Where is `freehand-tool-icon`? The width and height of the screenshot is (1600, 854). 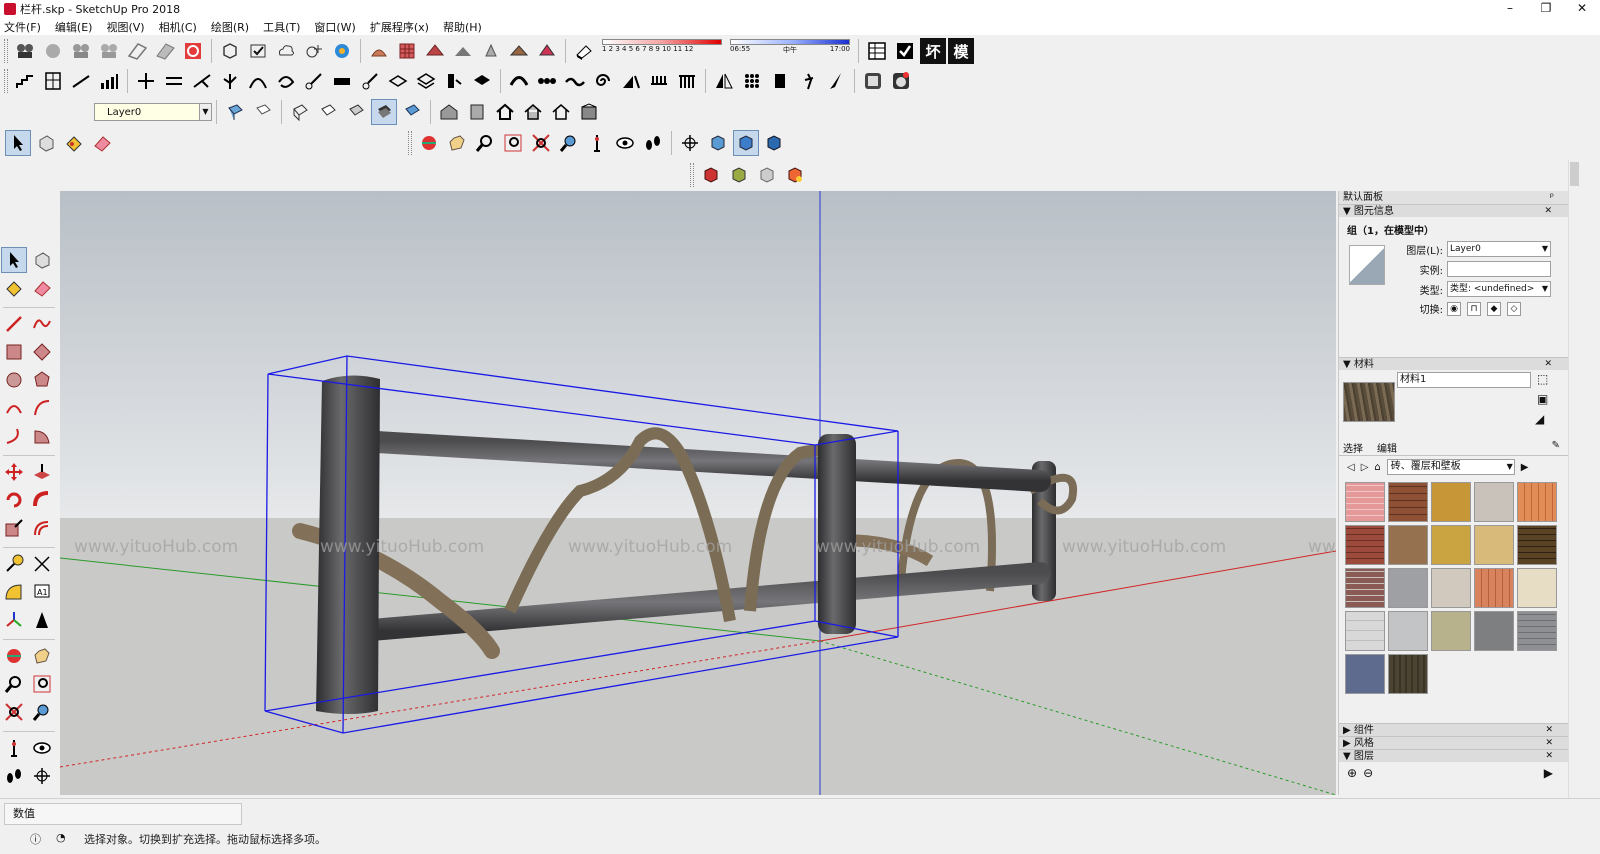 freehand-tool-icon is located at coordinates (42, 324).